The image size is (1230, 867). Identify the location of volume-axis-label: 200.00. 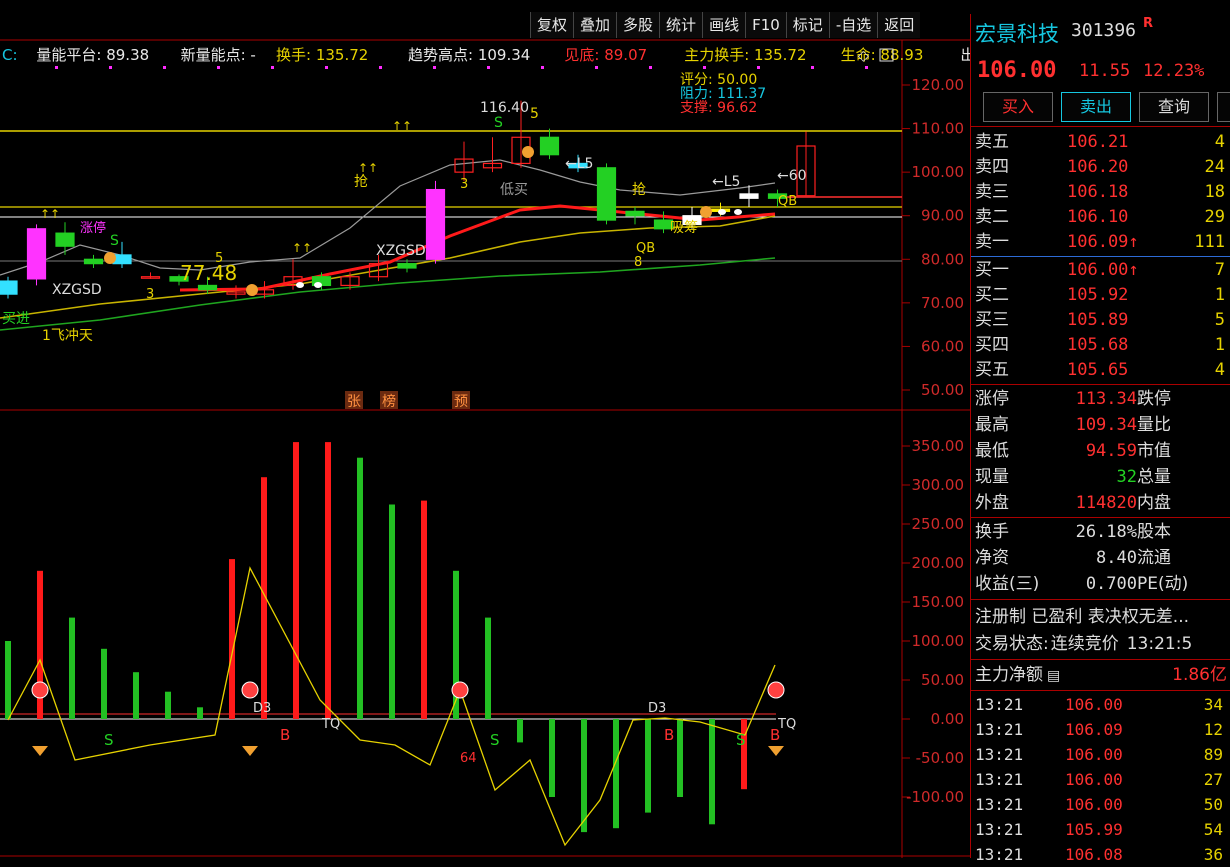
(938, 563).